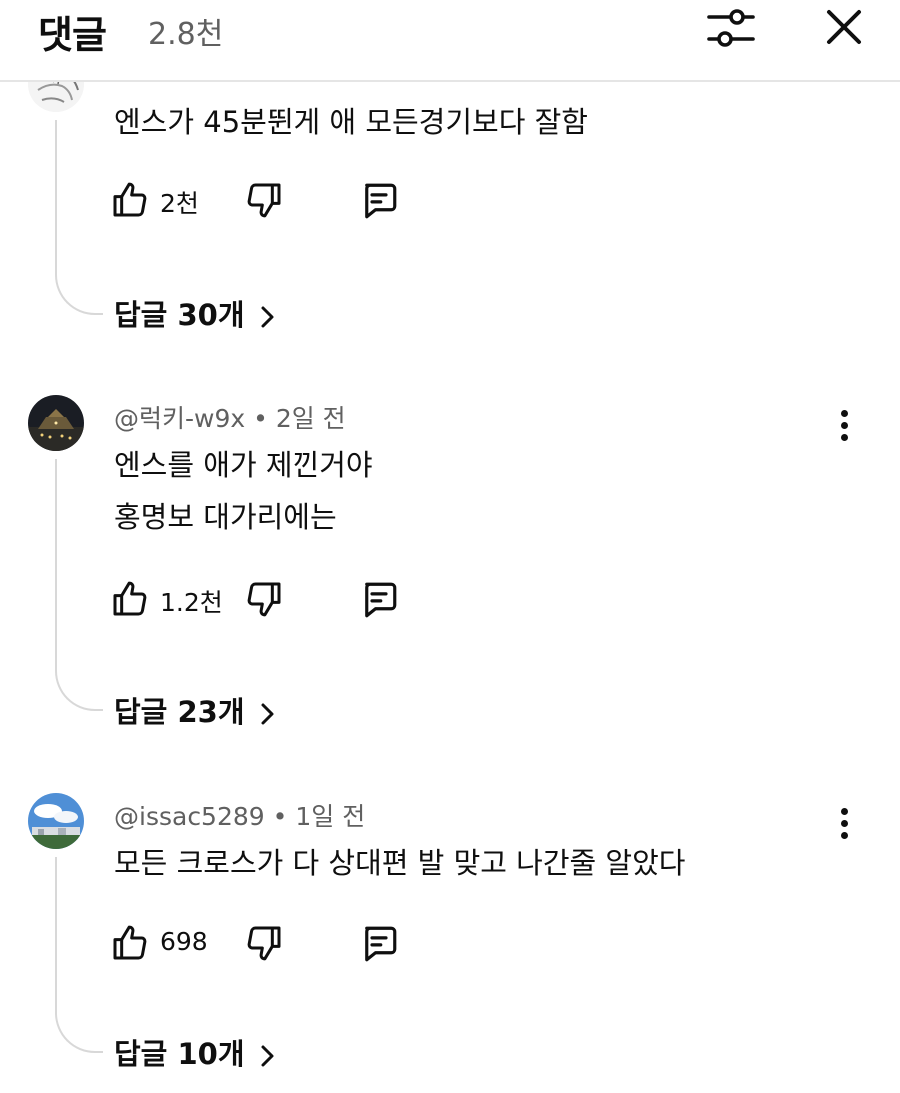  What do you see at coordinates (243, 491) in the screenshot?
I see `comment-text: 엔스를 애가 제낀거야 홍명보 대가리에는` at bounding box center [243, 491].